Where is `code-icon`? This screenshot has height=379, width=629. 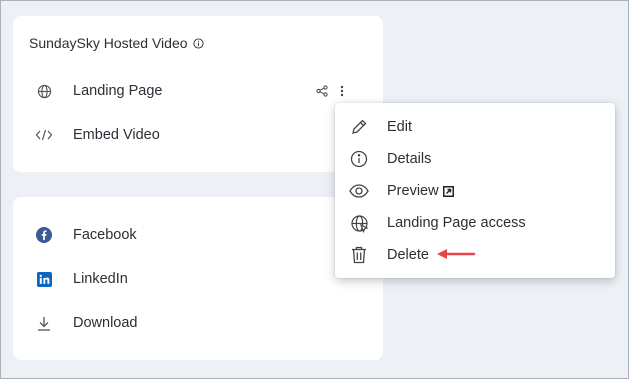 code-icon is located at coordinates (44, 135).